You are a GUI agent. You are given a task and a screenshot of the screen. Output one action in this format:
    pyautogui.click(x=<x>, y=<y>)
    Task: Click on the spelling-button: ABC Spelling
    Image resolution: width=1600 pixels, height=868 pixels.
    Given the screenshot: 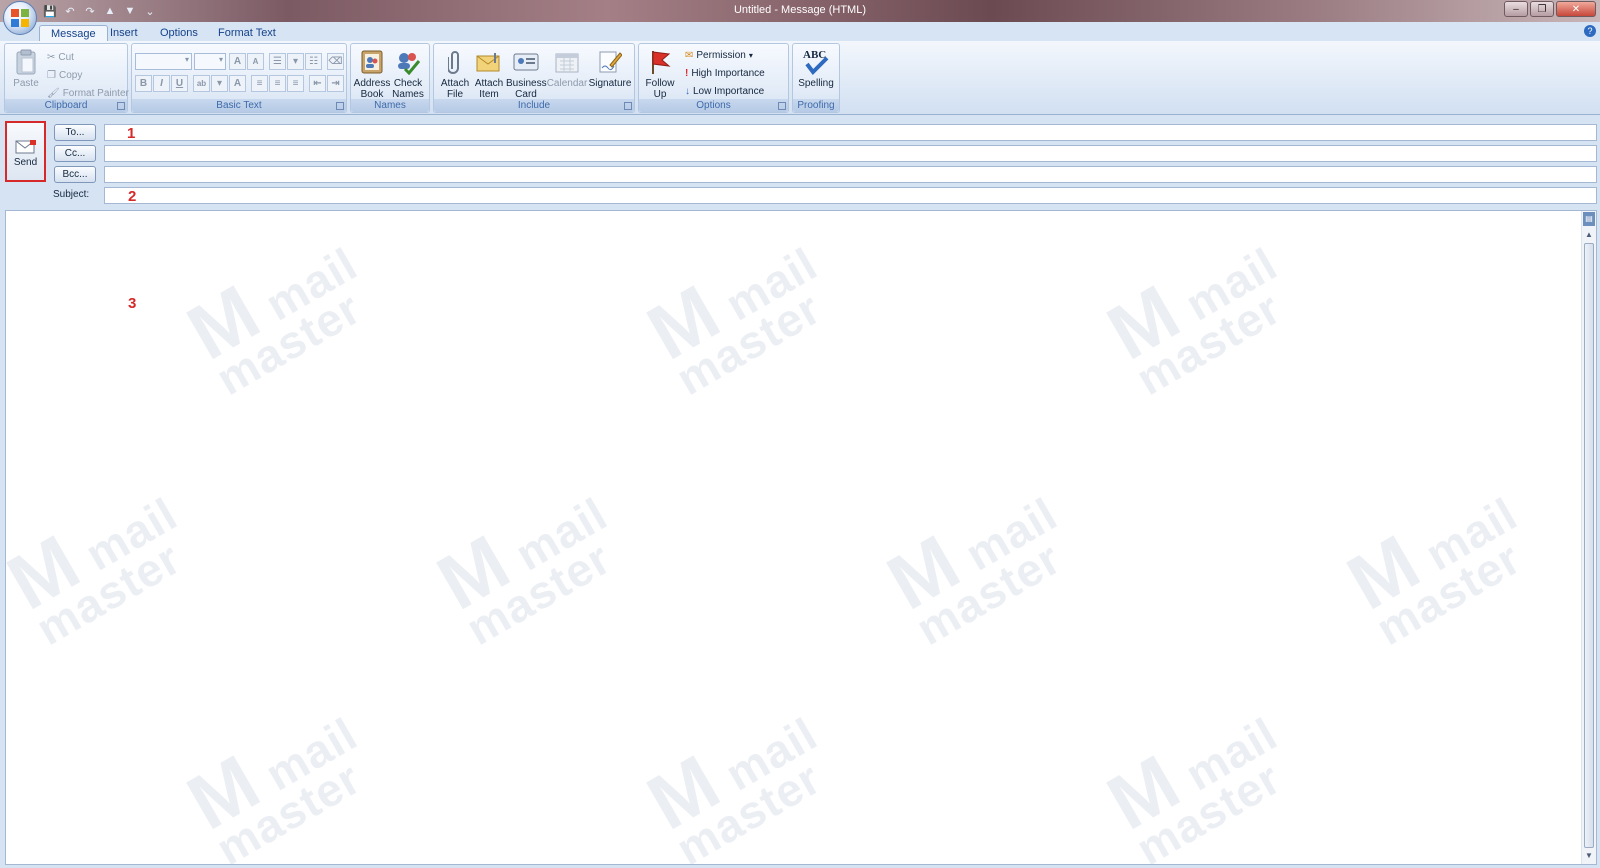 What is the action you would take?
    pyautogui.click(x=816, y=73)
    